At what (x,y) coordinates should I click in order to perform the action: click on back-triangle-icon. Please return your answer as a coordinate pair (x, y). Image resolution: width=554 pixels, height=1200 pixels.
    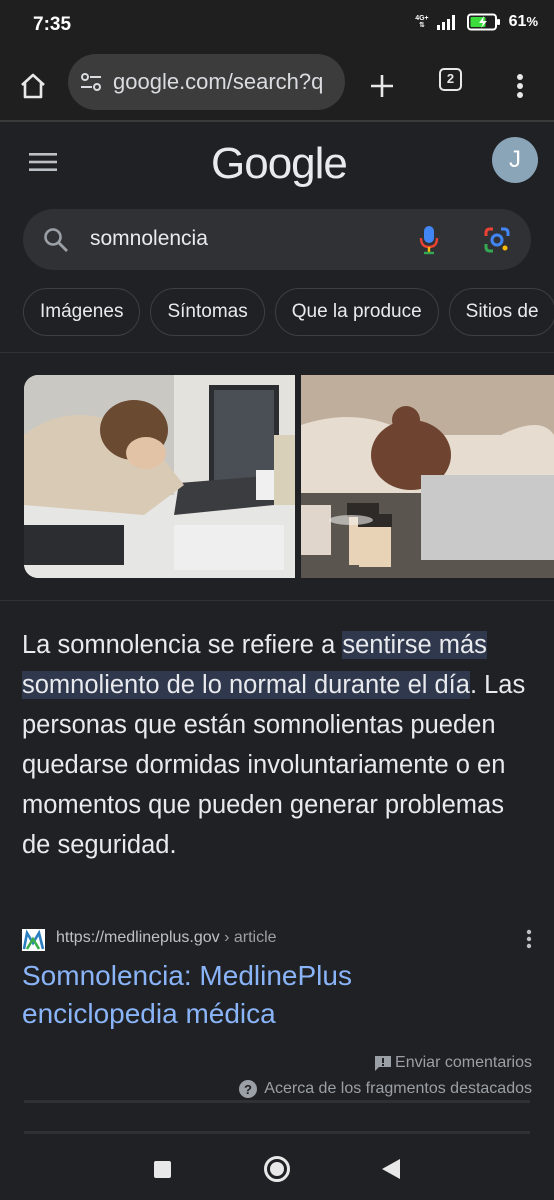
    Looking at the image, I should click on (391, 1169).